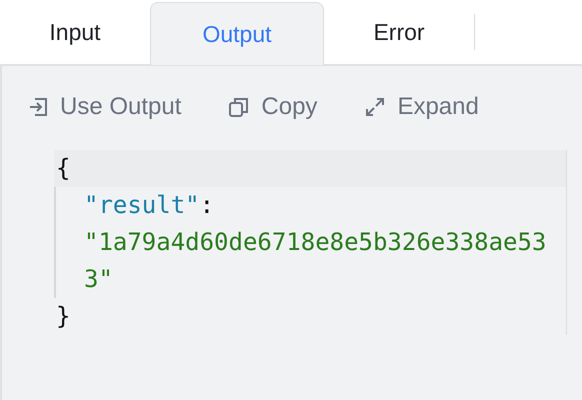 The width and height of the screenshot is (582, 400). Describe the element at coordinates (207, 205) in the screenshot. I see `code-colon: :` at that location.